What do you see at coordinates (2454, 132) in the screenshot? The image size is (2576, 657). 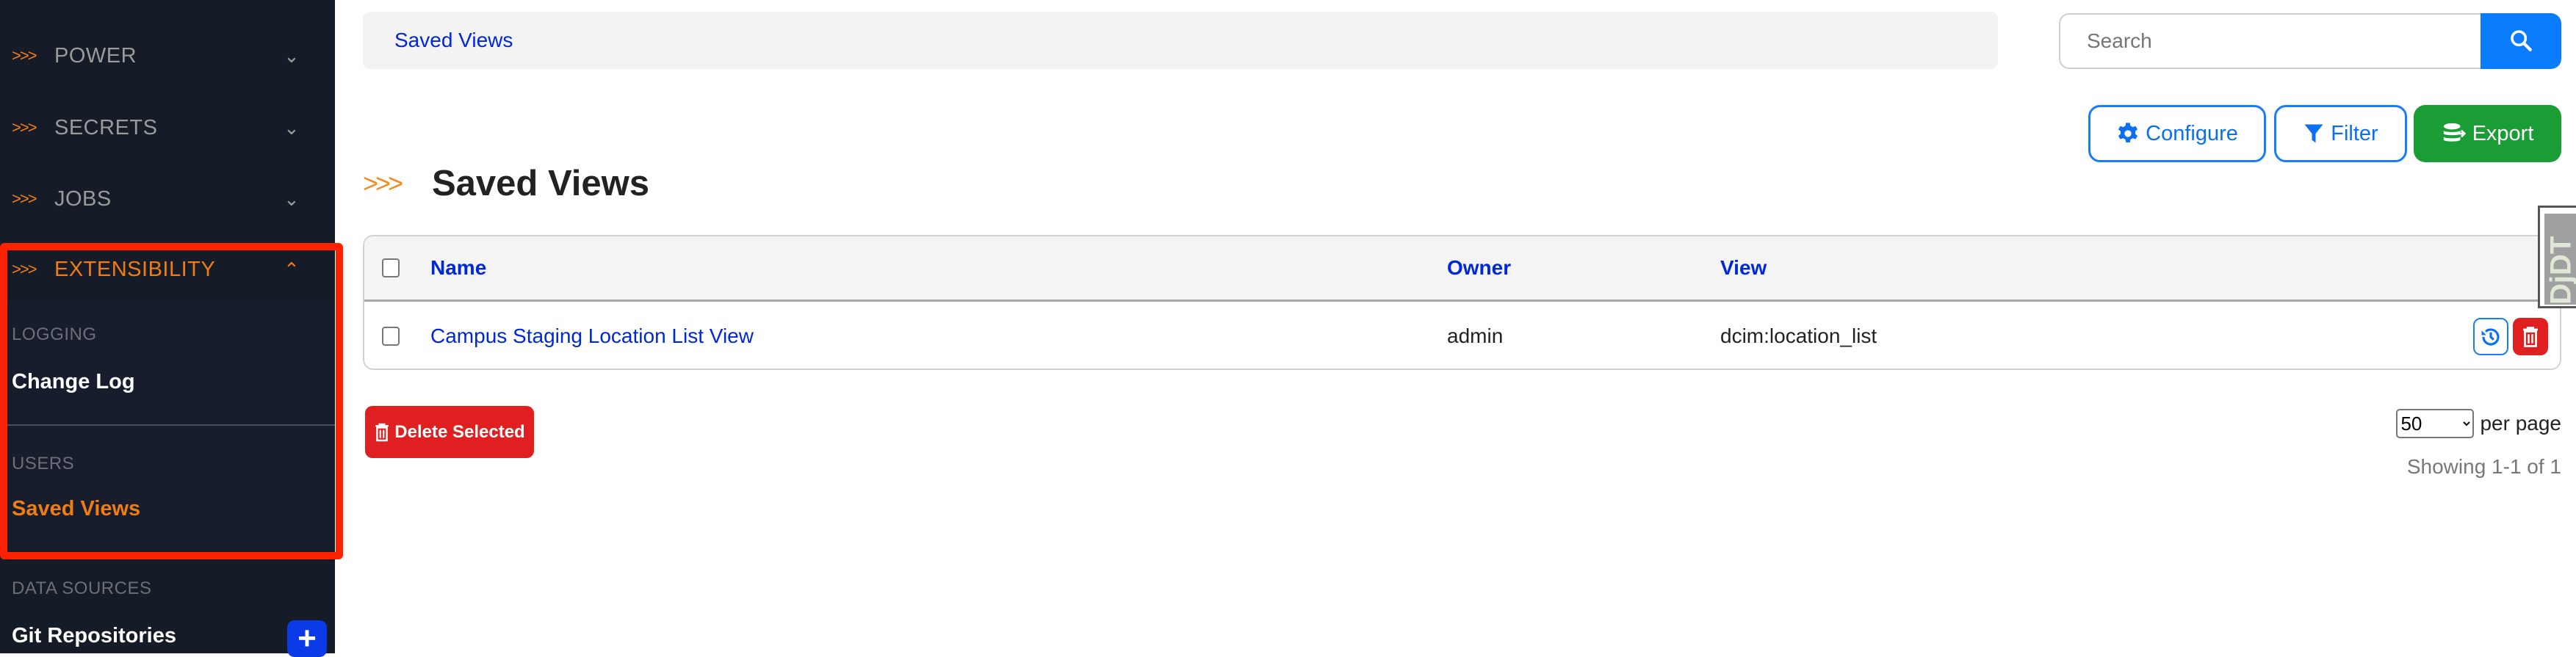 I see `database-export-icon` at bounding box center [2454, 132].